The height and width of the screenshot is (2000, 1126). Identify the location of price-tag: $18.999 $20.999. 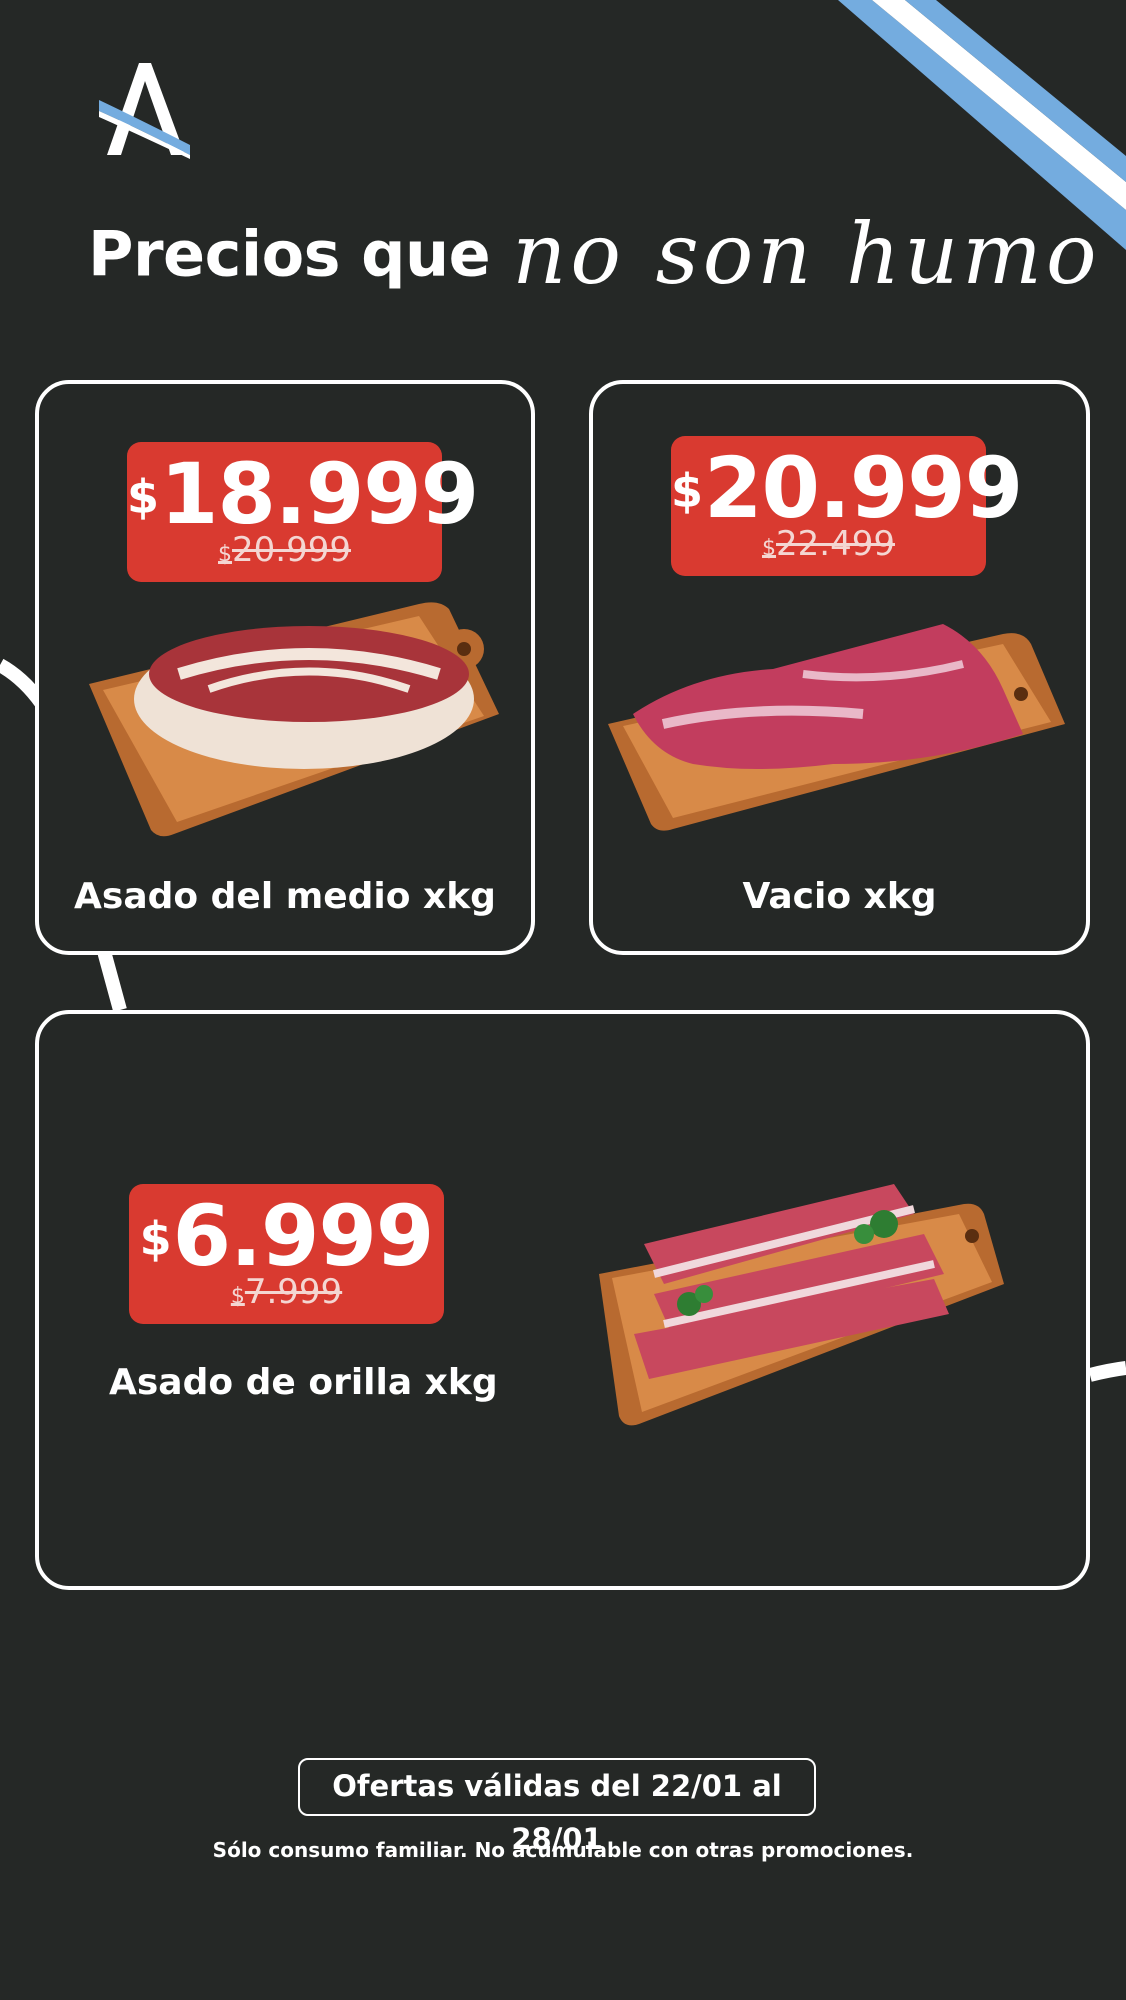
(303, 512).